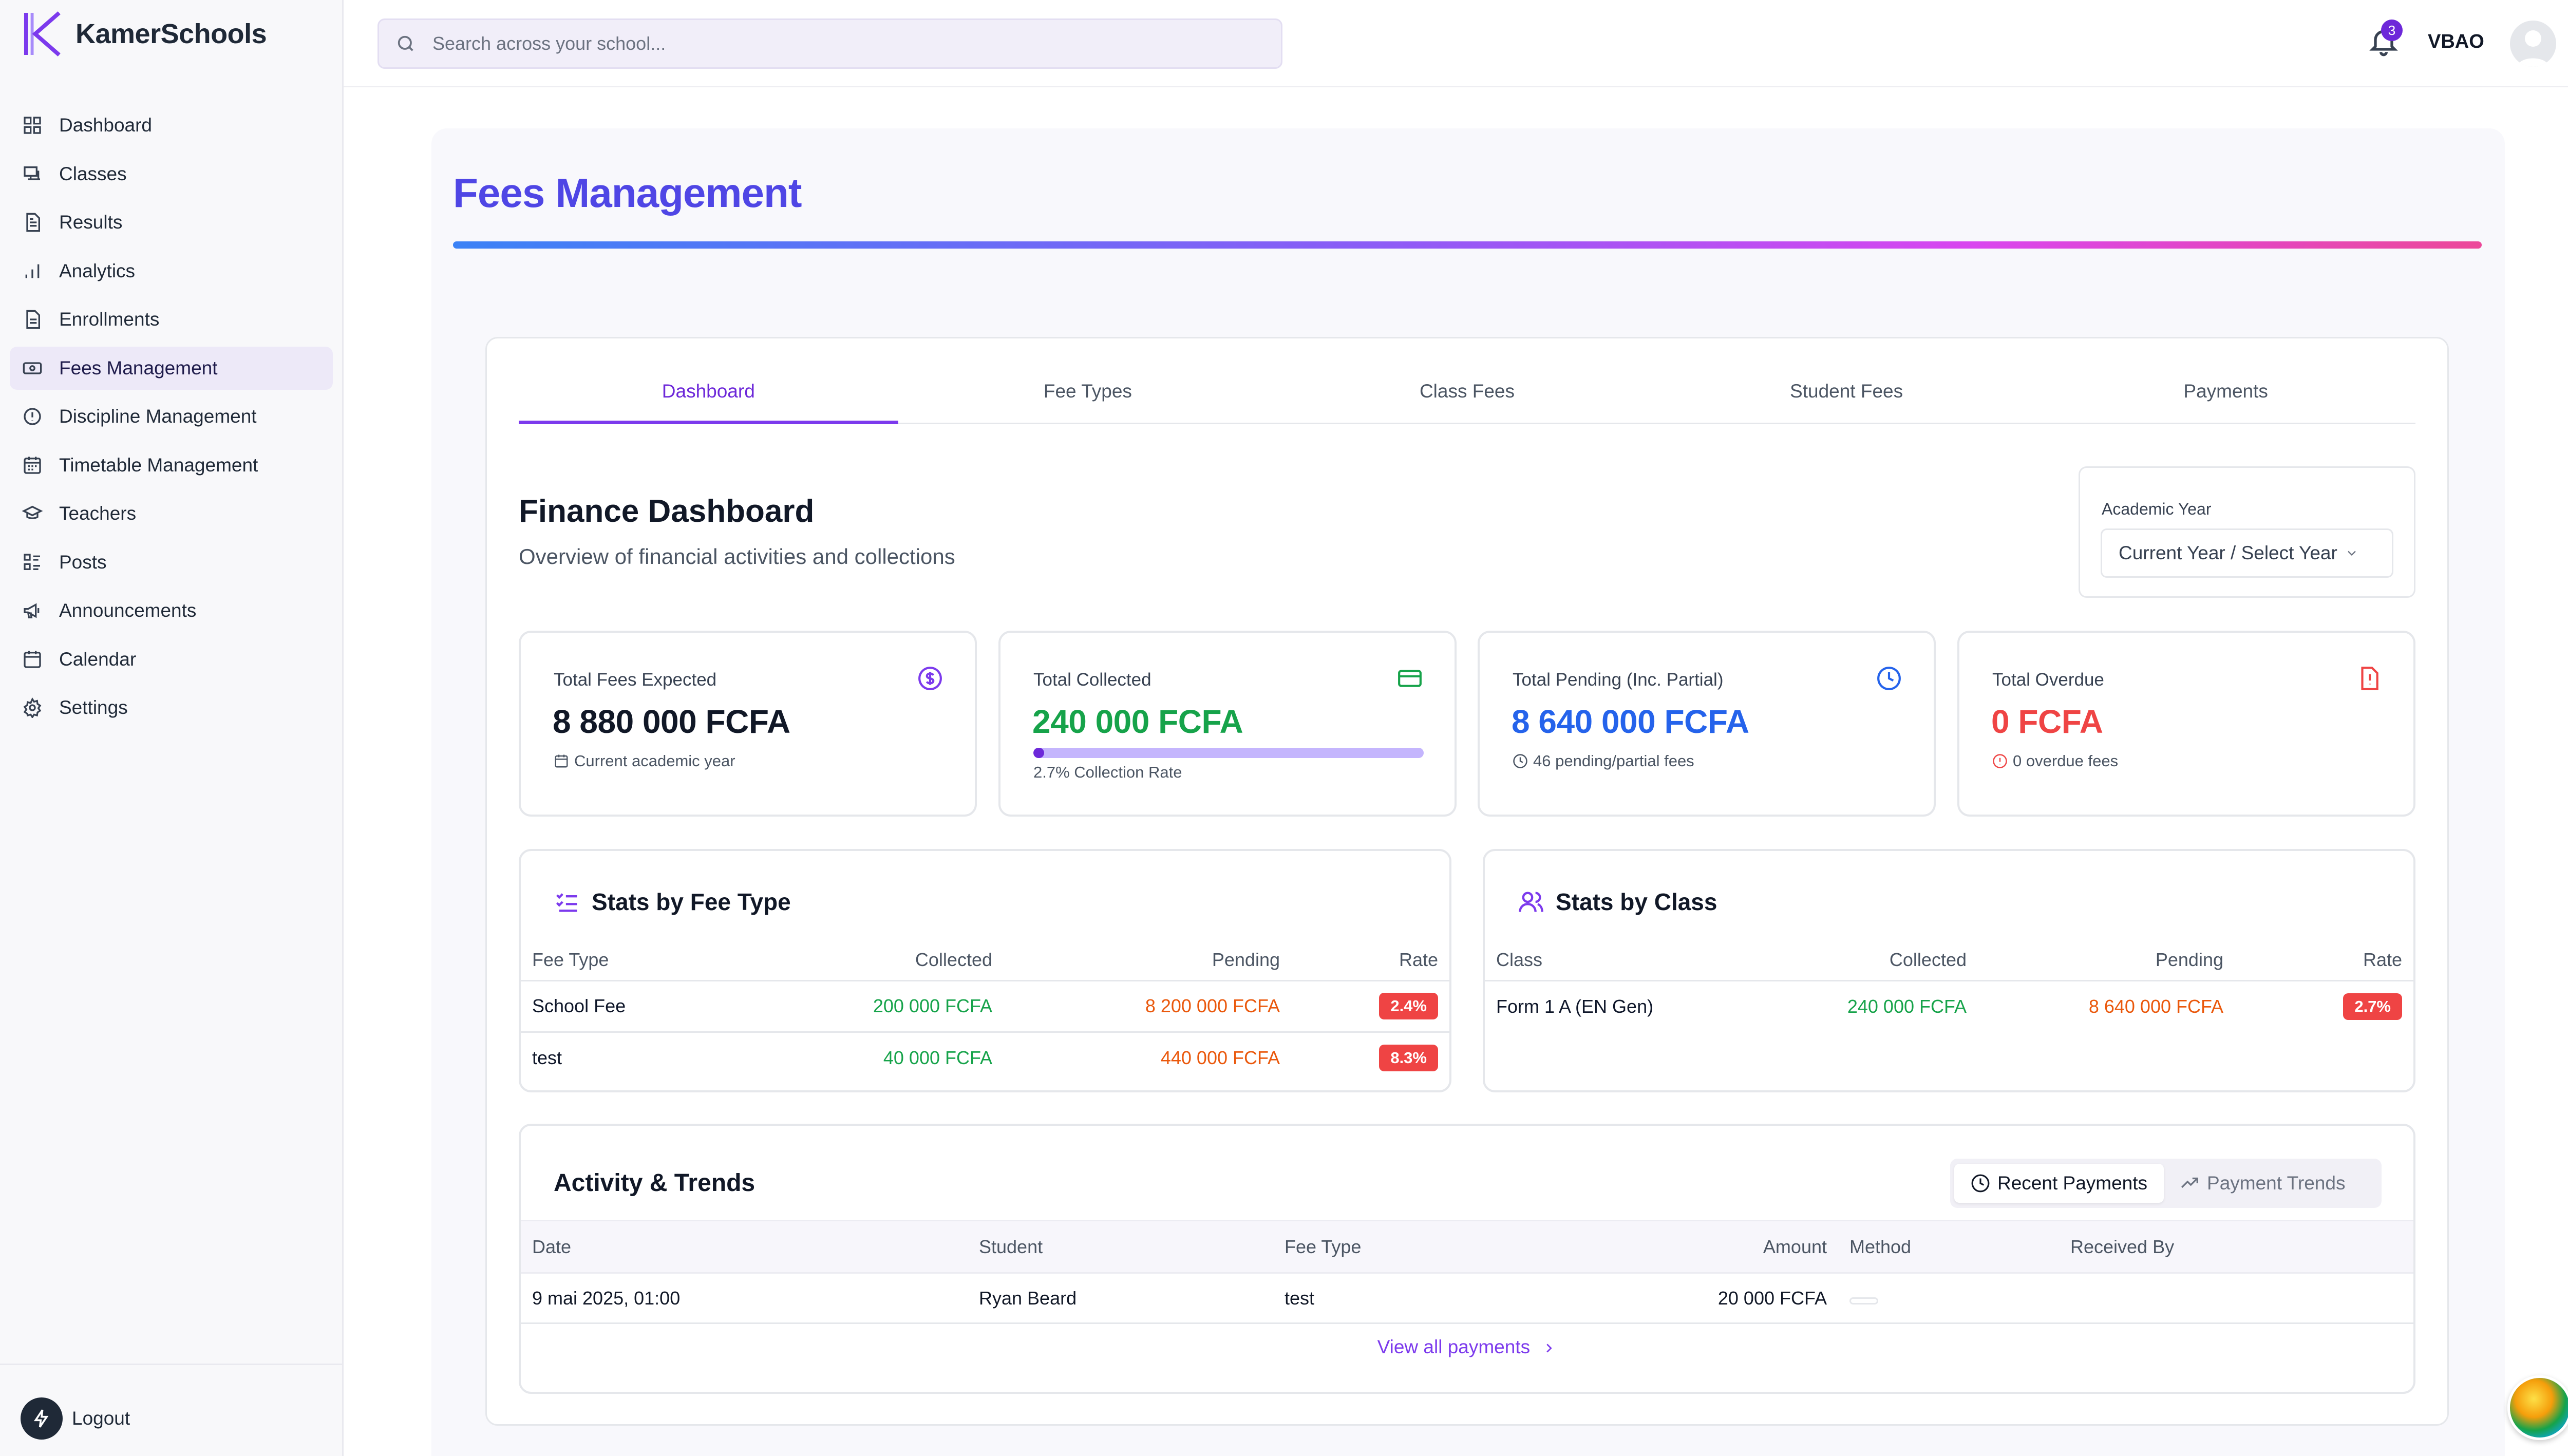 The image size is (2568, 1456). I want to click on app-name: KamerSchools, so click(171, 34).